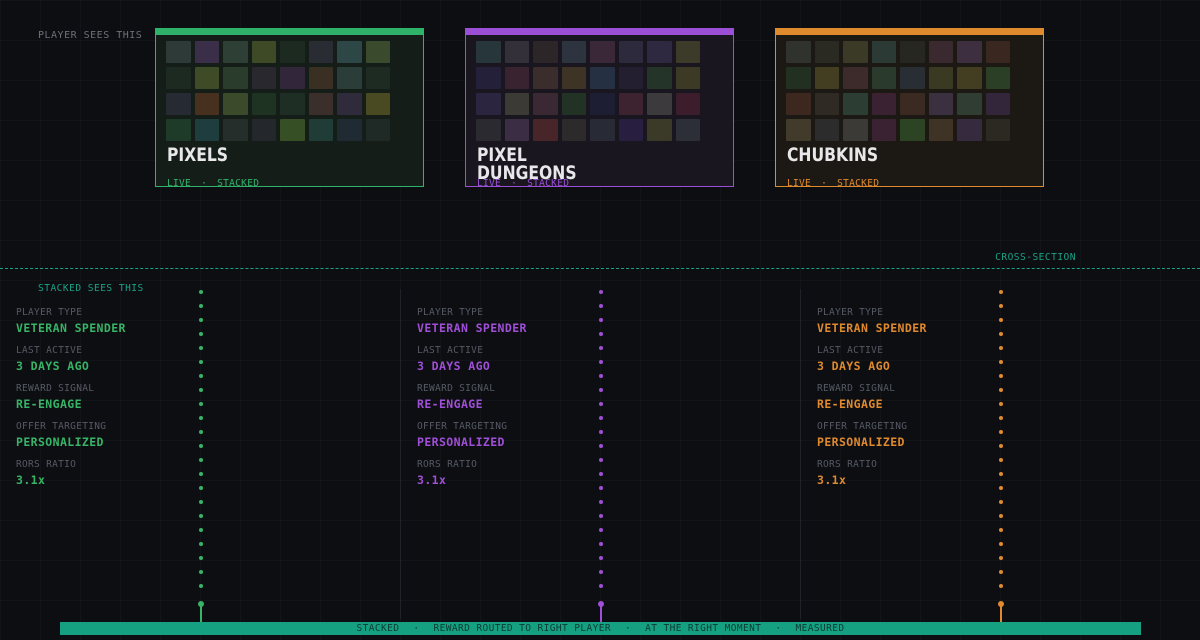  What do you see at coordinates (820, 628) in the screenshot?
I see `footer-item: MEASURED` at bounding box center [820, 628].